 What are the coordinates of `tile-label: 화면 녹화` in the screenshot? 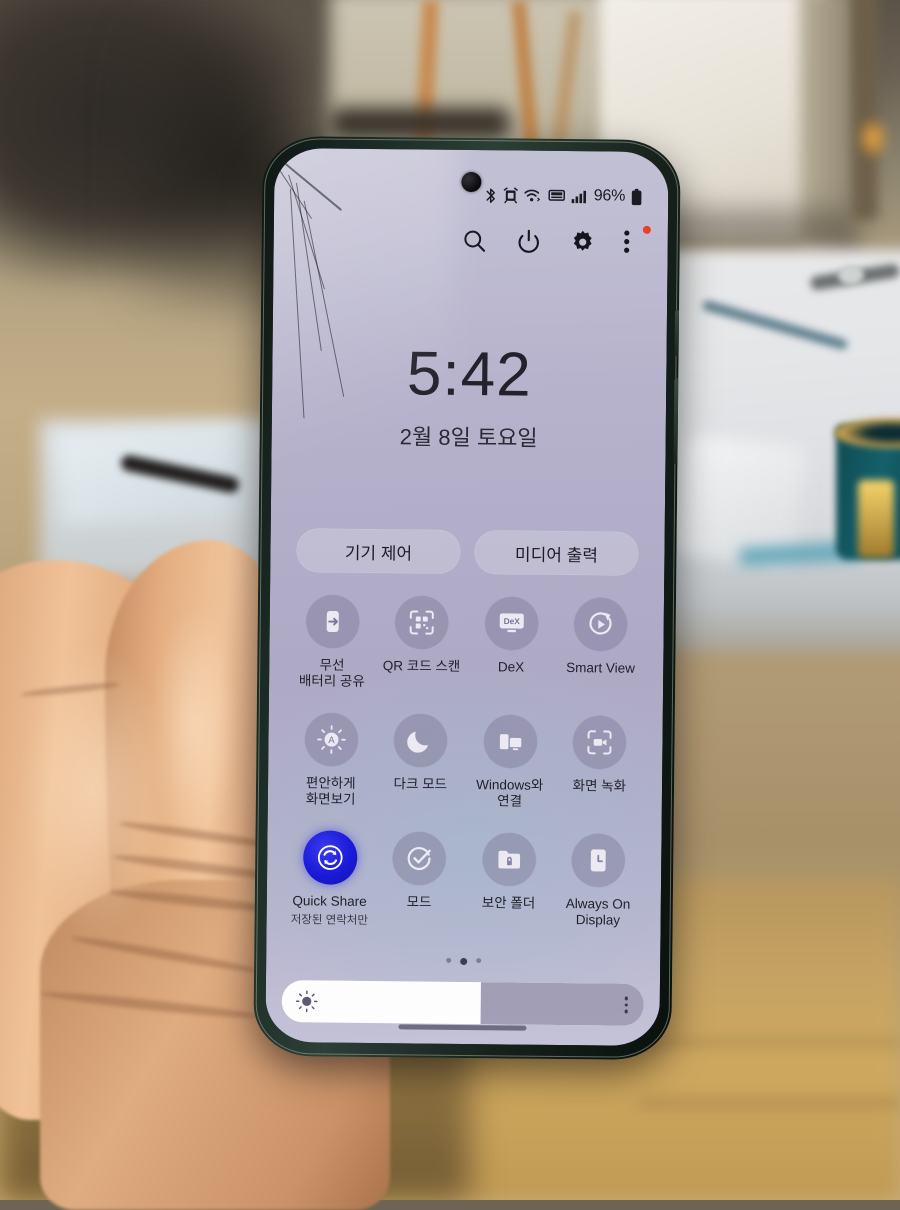 It's located at (599, 786).